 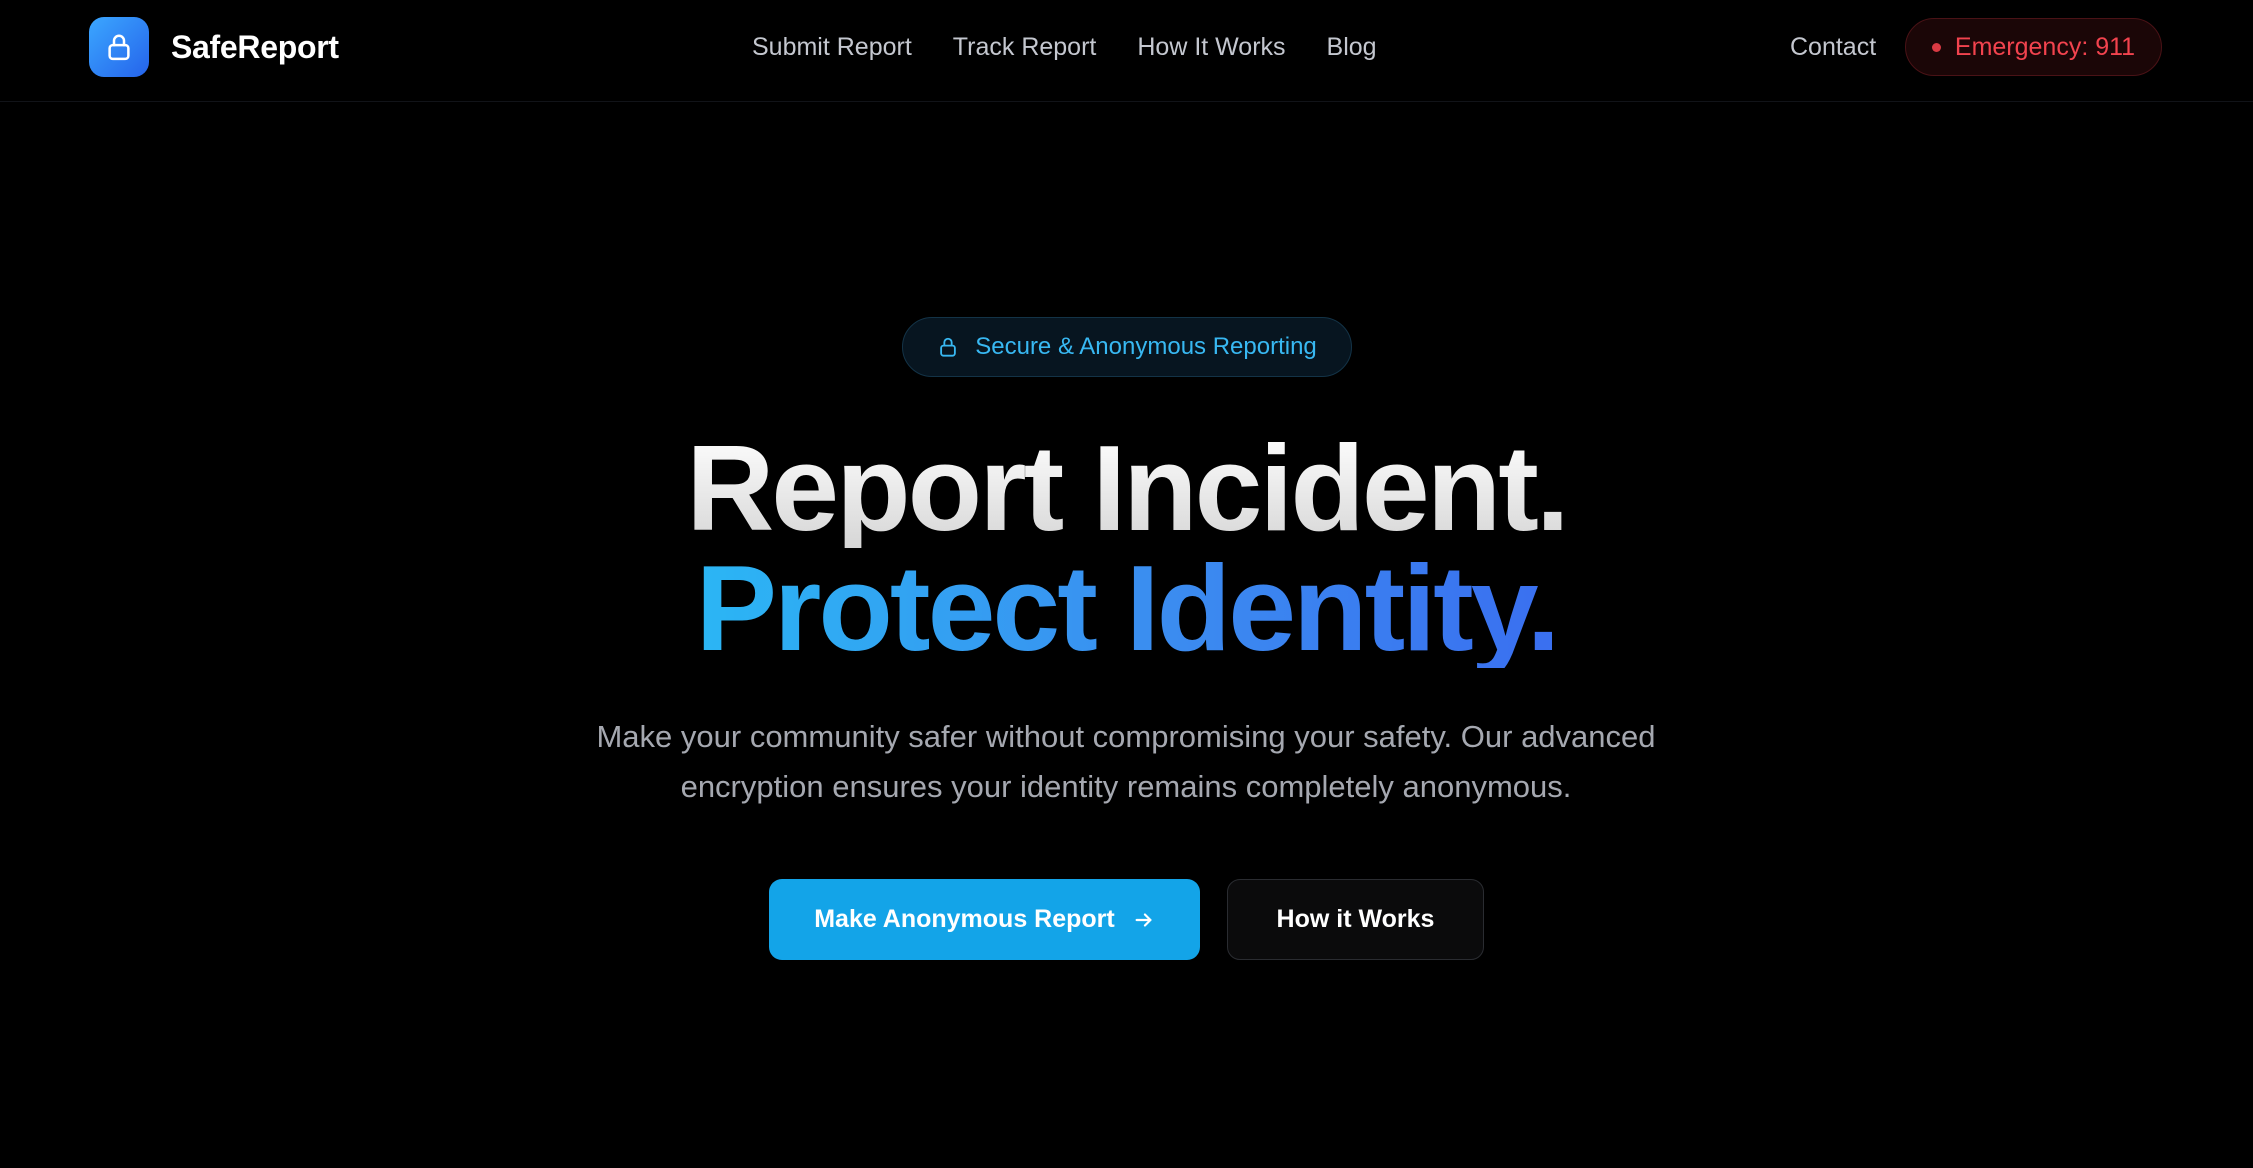 What do you see at coordinates (1126, 488) in the screenshot?
I see `headline-line-1: Report Incident.` at bounding box center [1126, 488].